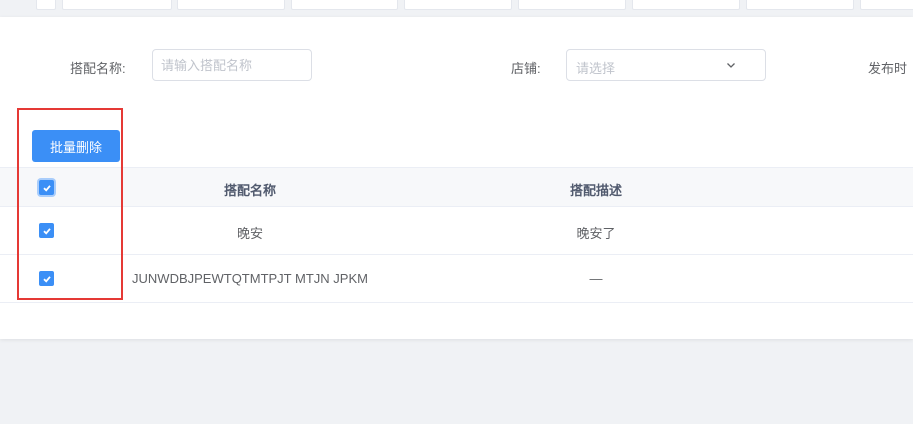  I want to click on select-all-checkbox, so click(46, 187).